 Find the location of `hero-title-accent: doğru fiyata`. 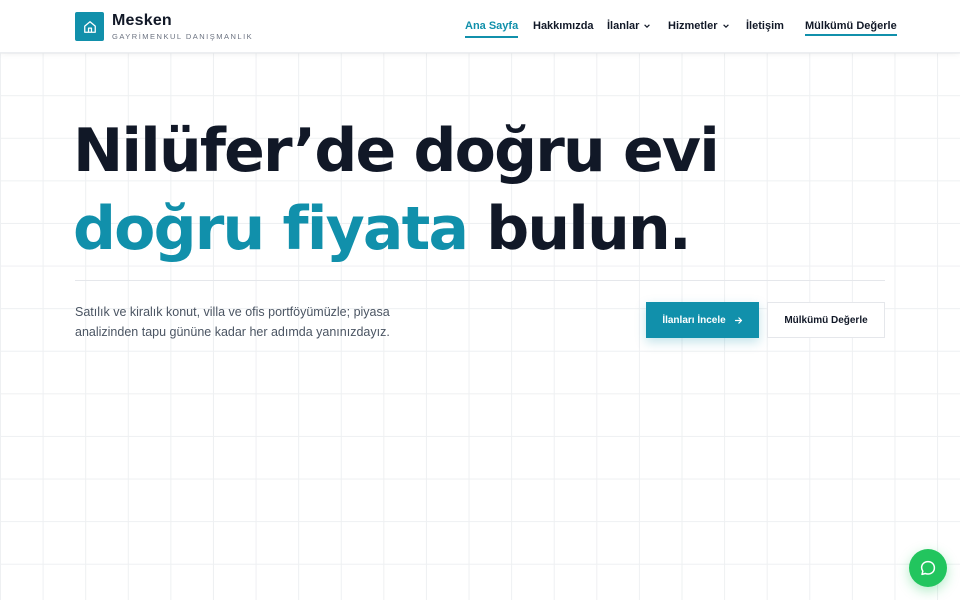

hero-title-accent: doğru fiyata is located at coordinates (271, 229).